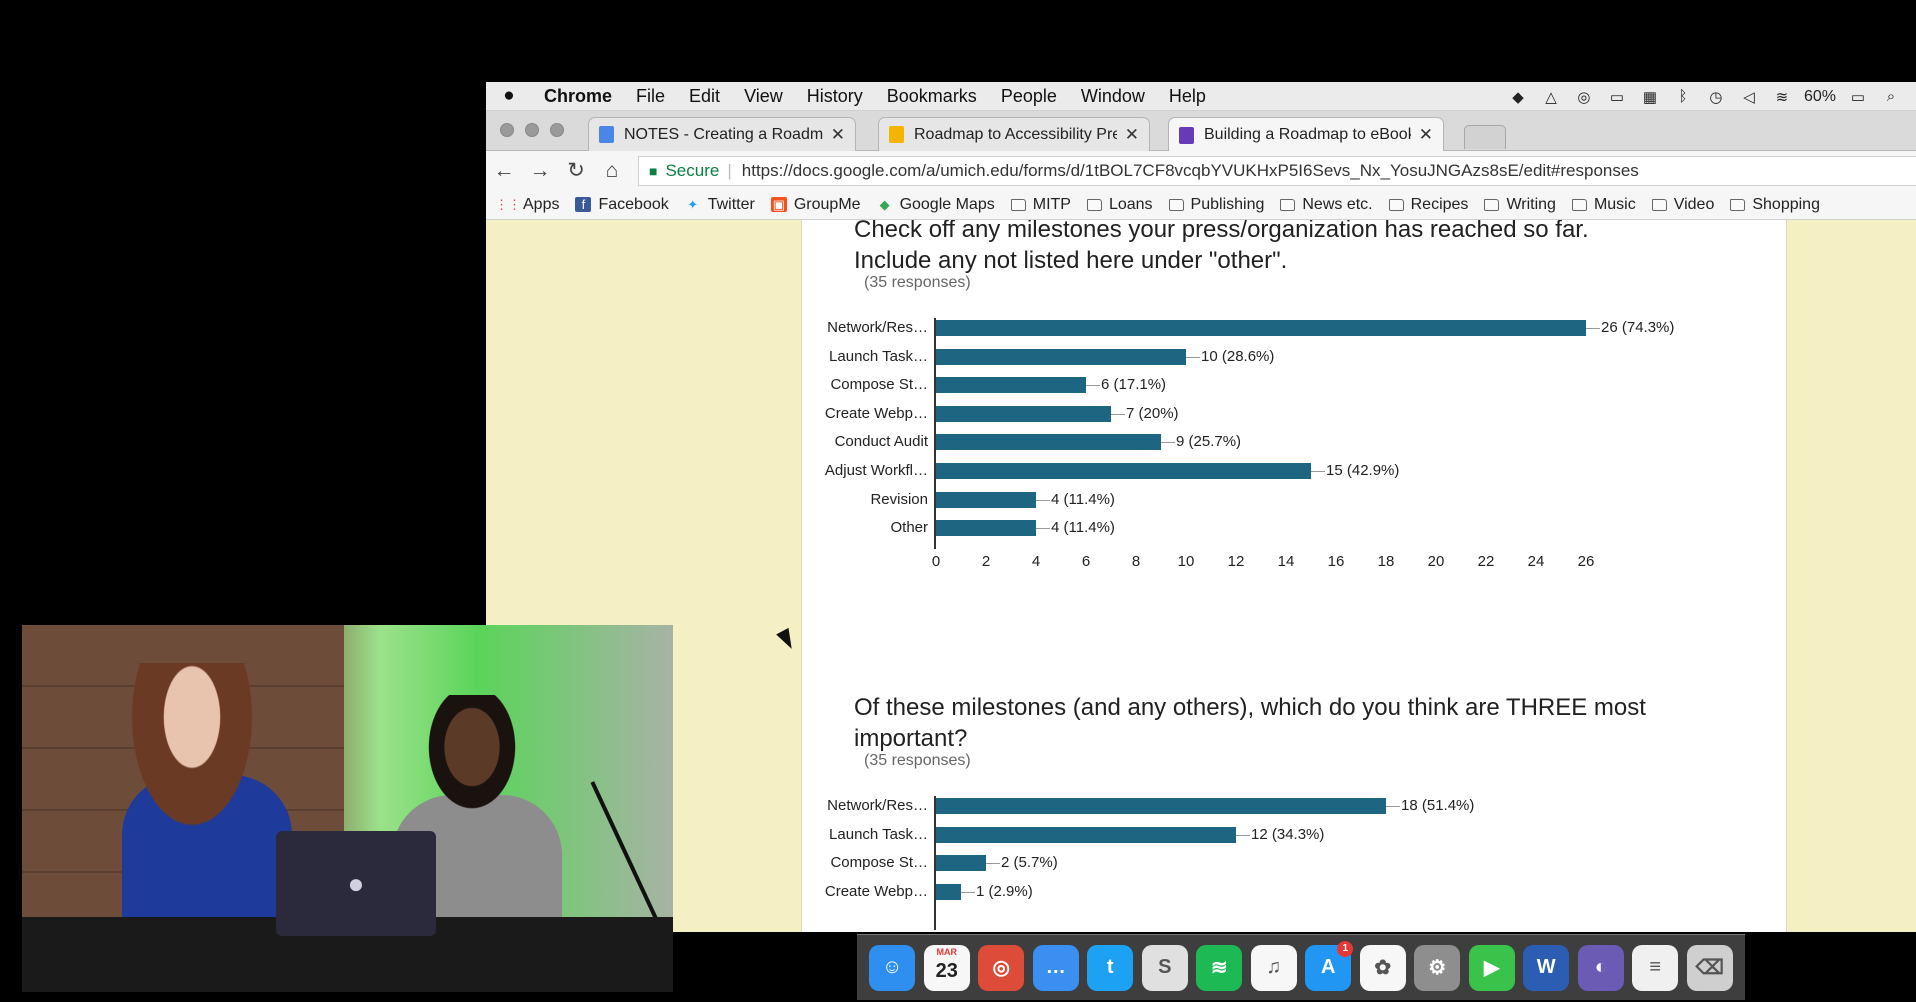  Describe the element at coordinates (507, 130) in the screenshot. I see `window-close-light` at that location.